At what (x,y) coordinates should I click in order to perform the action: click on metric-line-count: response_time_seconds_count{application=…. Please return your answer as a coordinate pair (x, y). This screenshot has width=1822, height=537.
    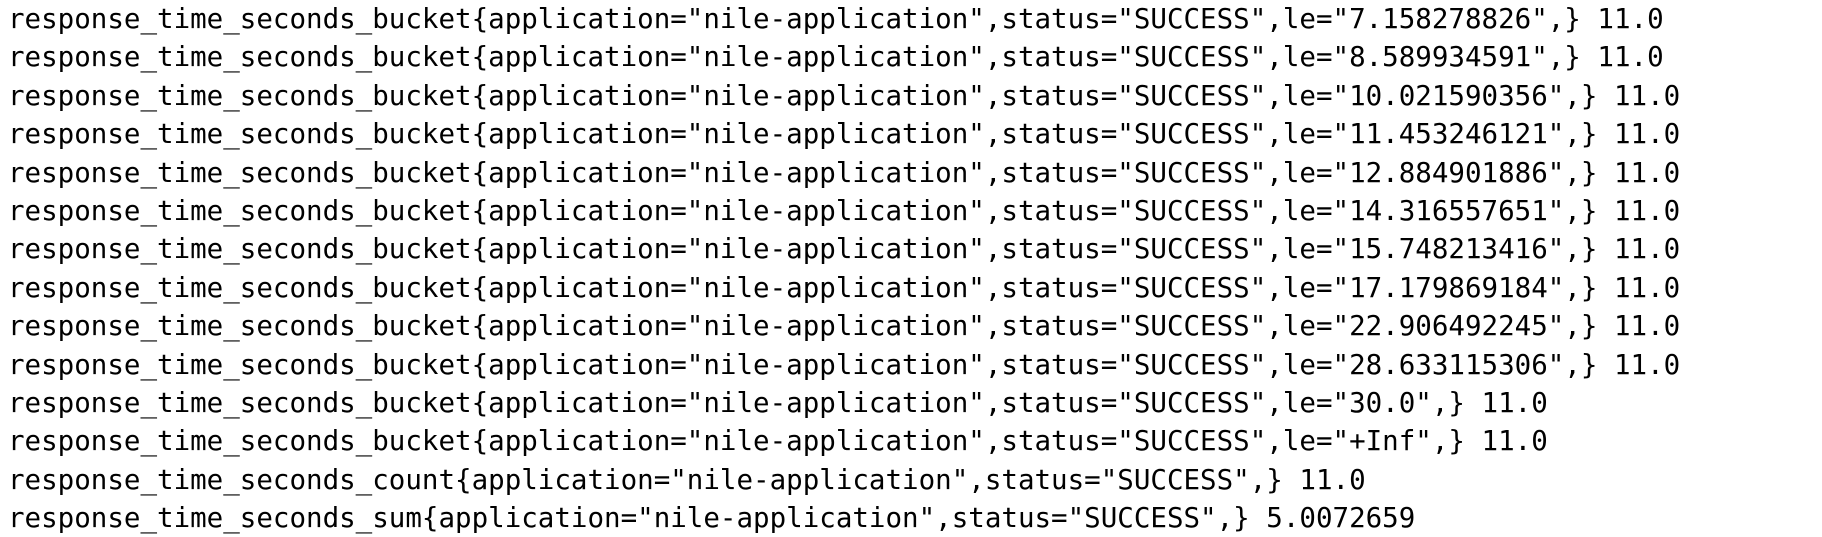
    Looking at the image, I should click on (687, 479).